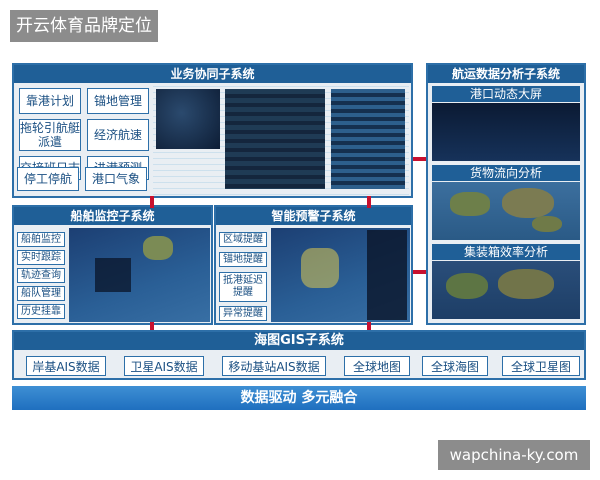  Describe the element at coordinates (243, 259) in the screenshot. I see `warning-item-anchorage: 锚地提醒` at that location.